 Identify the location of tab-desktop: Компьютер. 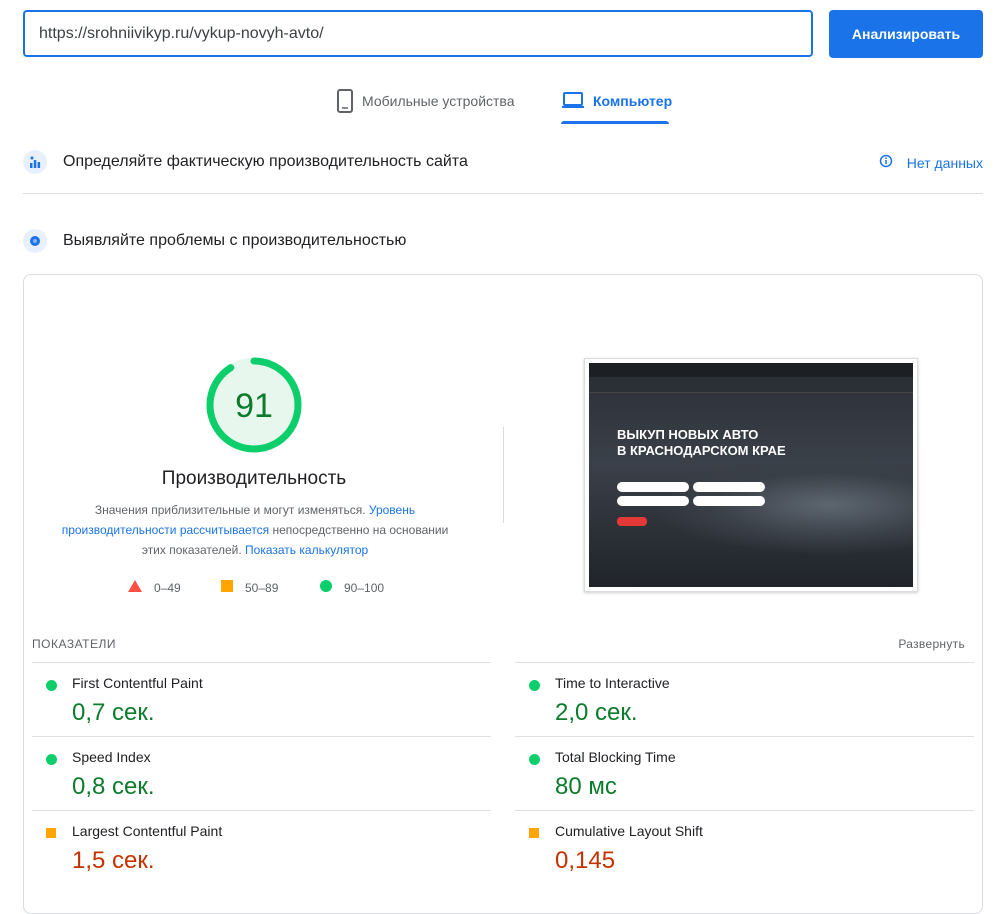
(616, 105).